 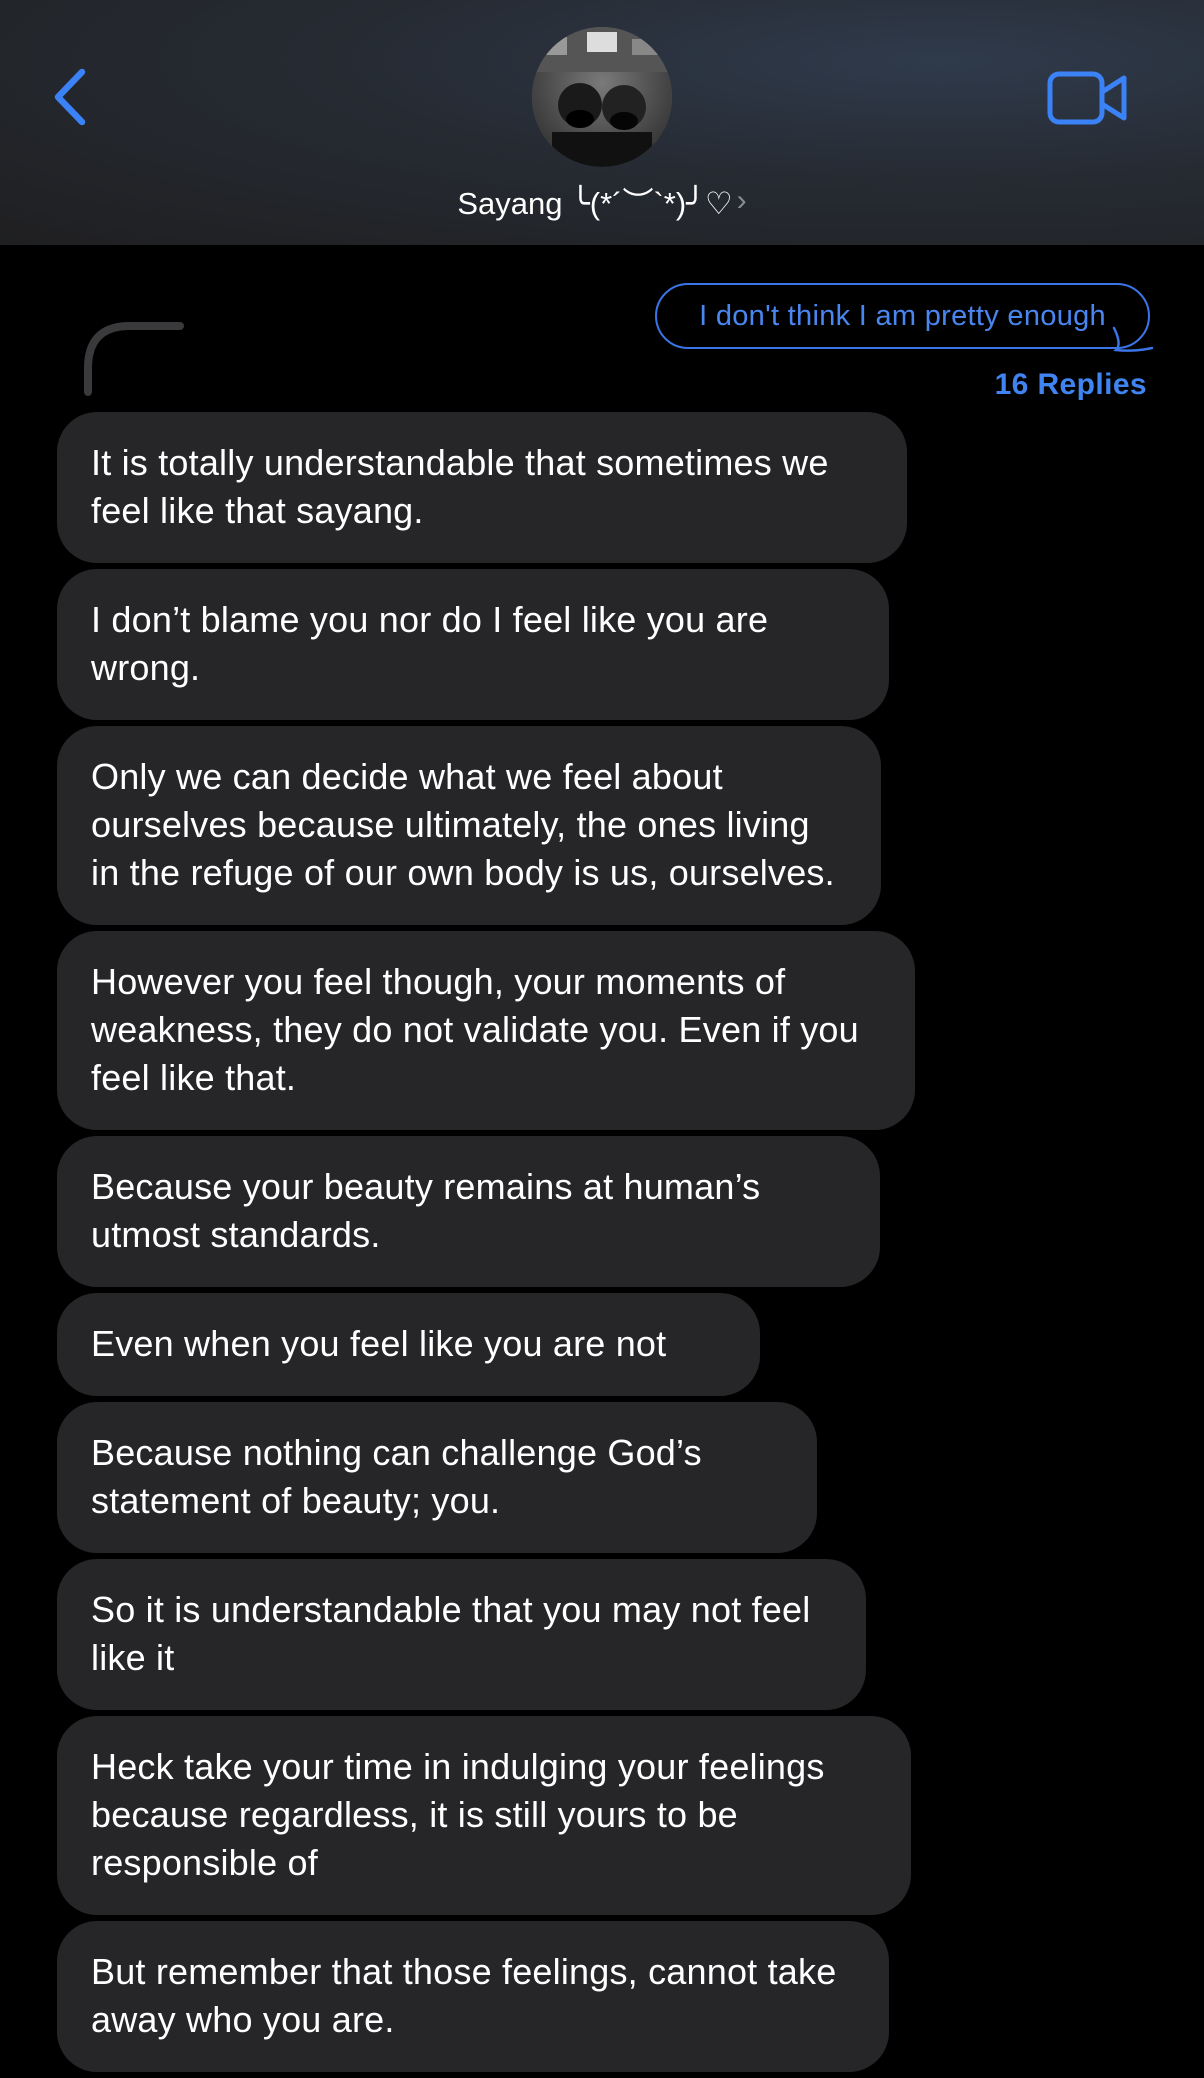 I want to click on avatar, so click(x=602, y=97).